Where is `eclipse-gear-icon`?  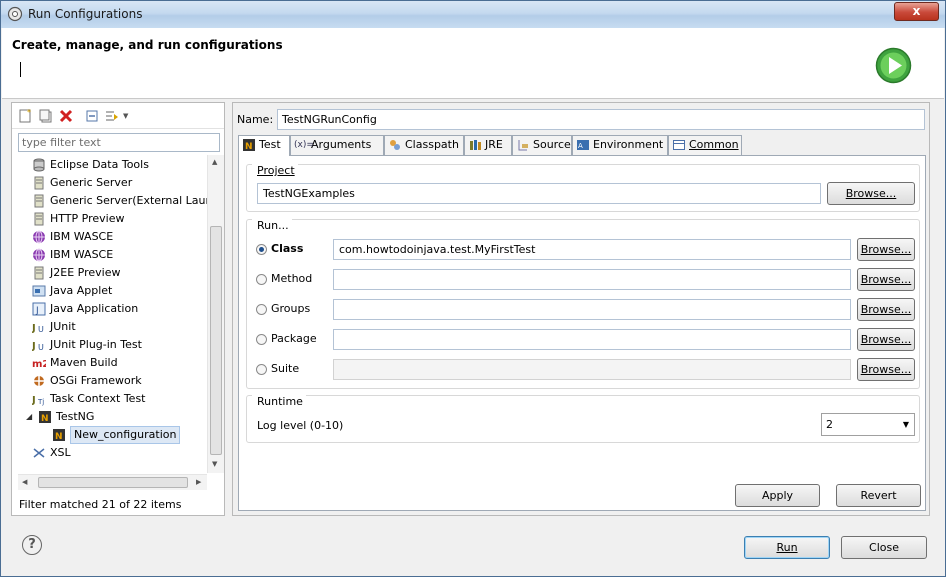
eclipse-gear-icon is located at coordinates (15, 14).